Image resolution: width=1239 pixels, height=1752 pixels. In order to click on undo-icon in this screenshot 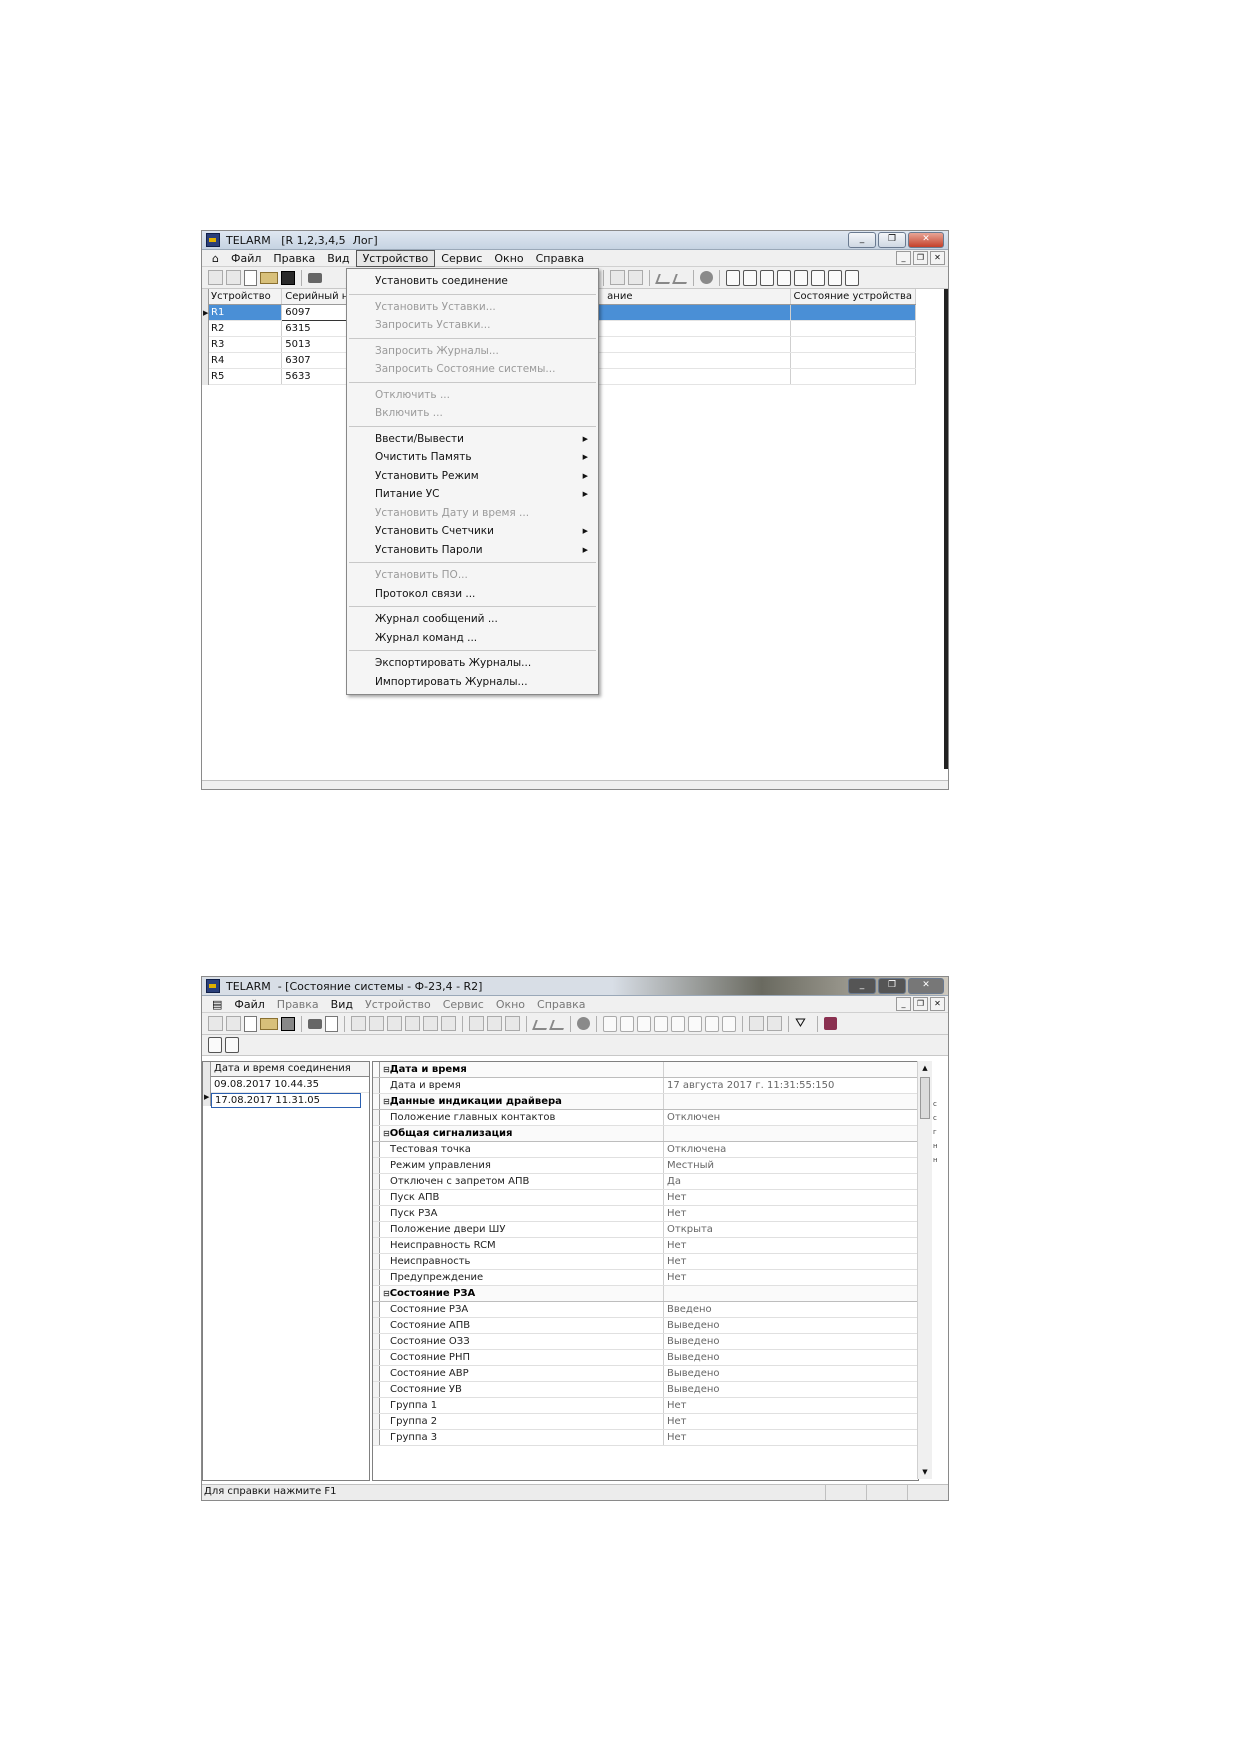, I will do `click(430, 1023)`.